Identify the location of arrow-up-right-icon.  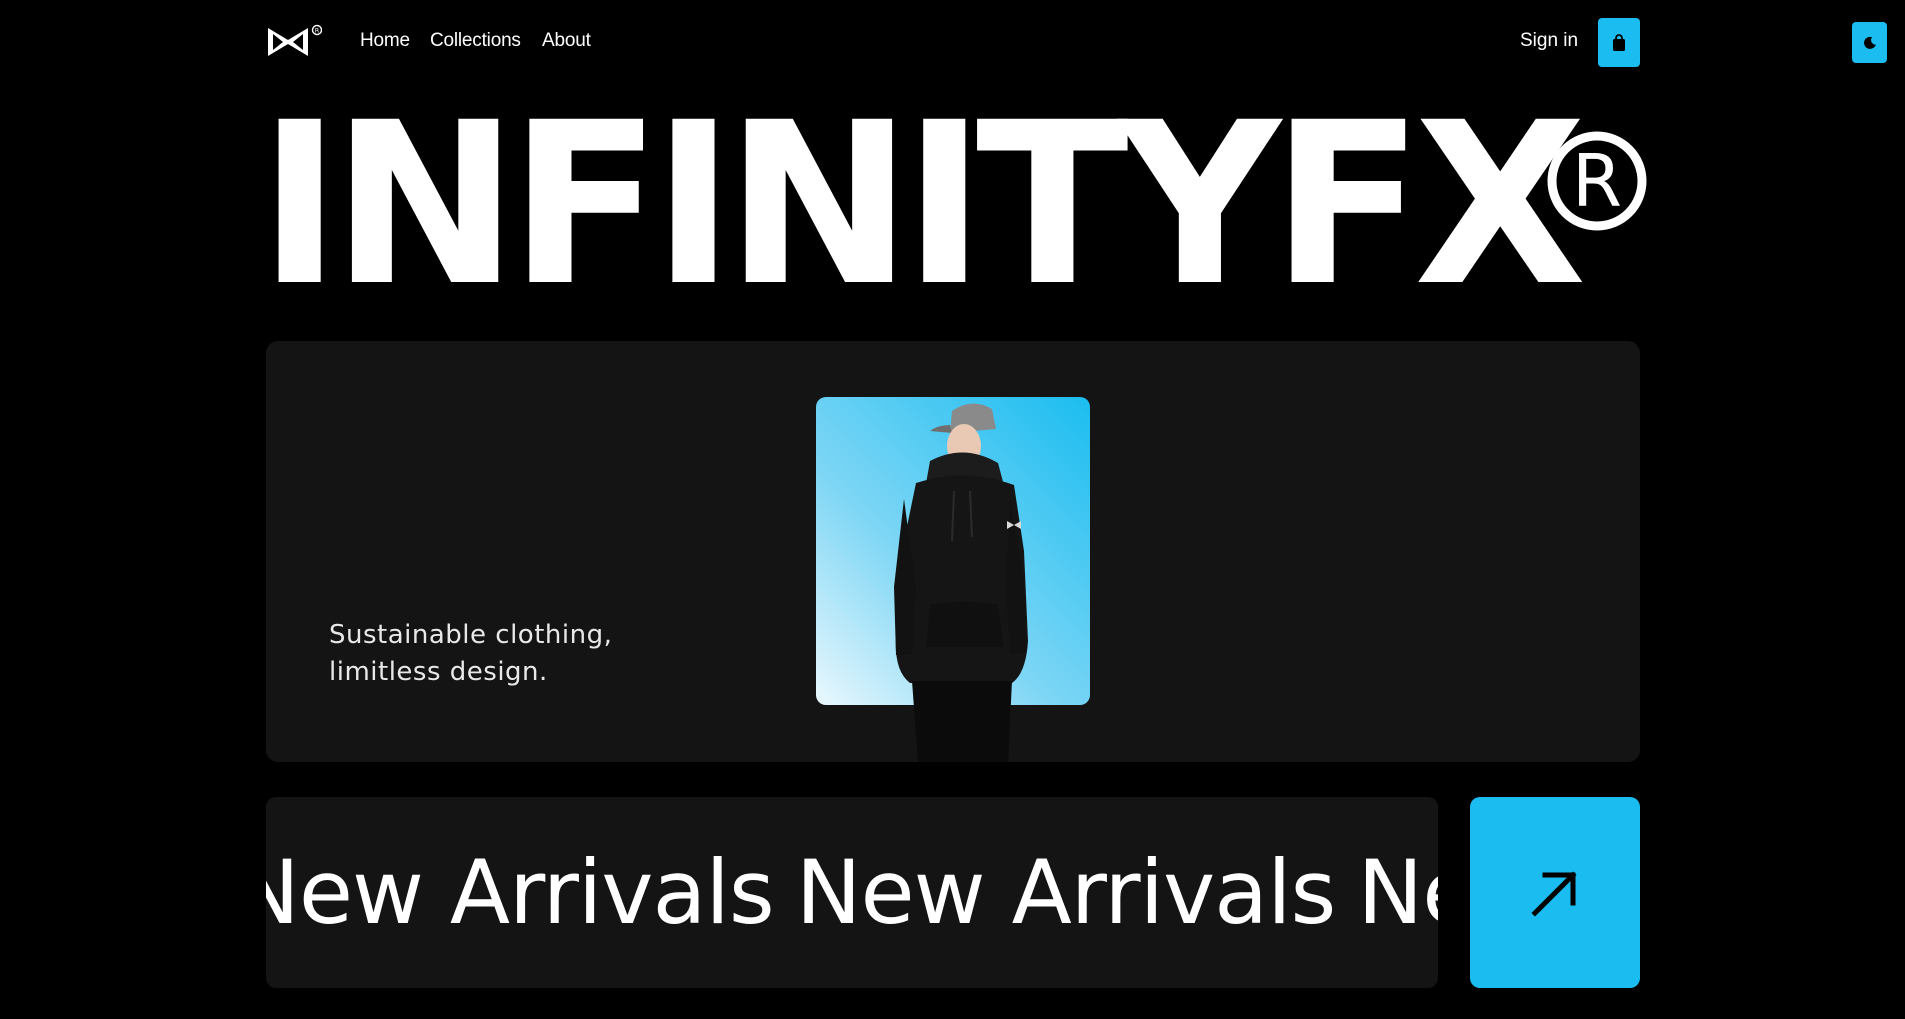
(1554, 893).